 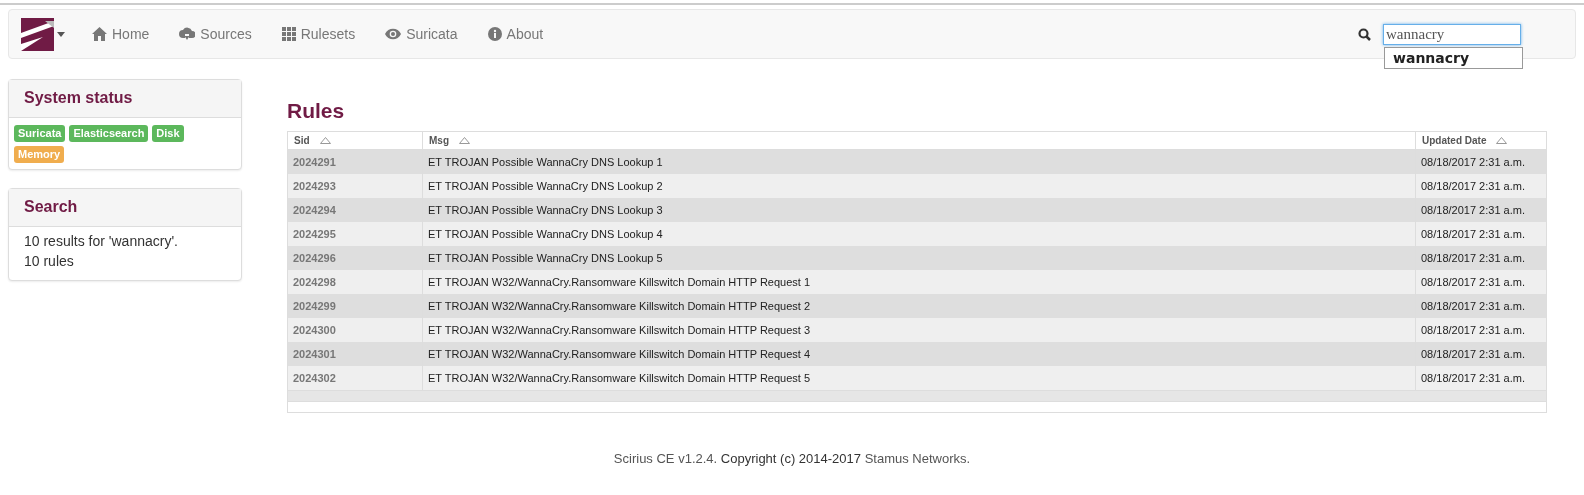 I want to click on status-badge: Suricata, so click(x=40, y=133).